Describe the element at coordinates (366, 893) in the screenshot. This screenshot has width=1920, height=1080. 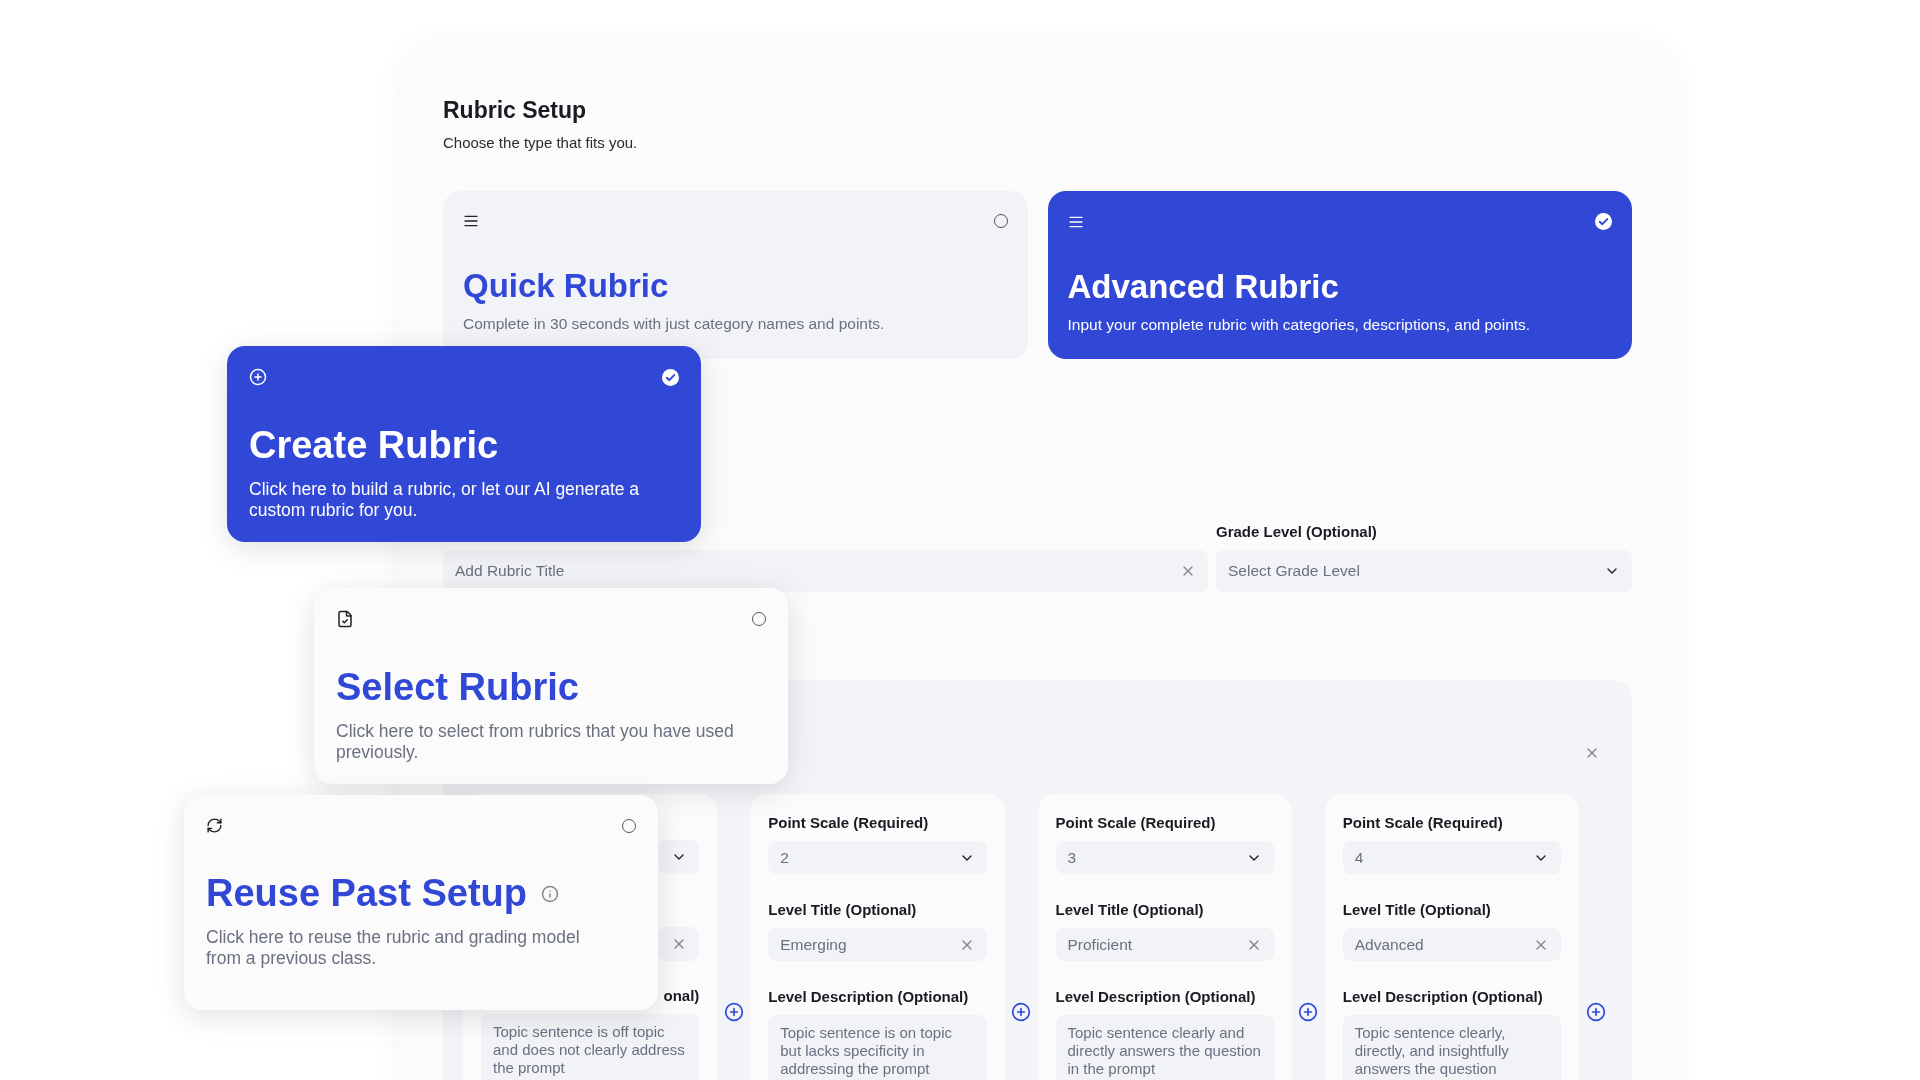
I see `card-title: Reuse Past Setup` at that location.